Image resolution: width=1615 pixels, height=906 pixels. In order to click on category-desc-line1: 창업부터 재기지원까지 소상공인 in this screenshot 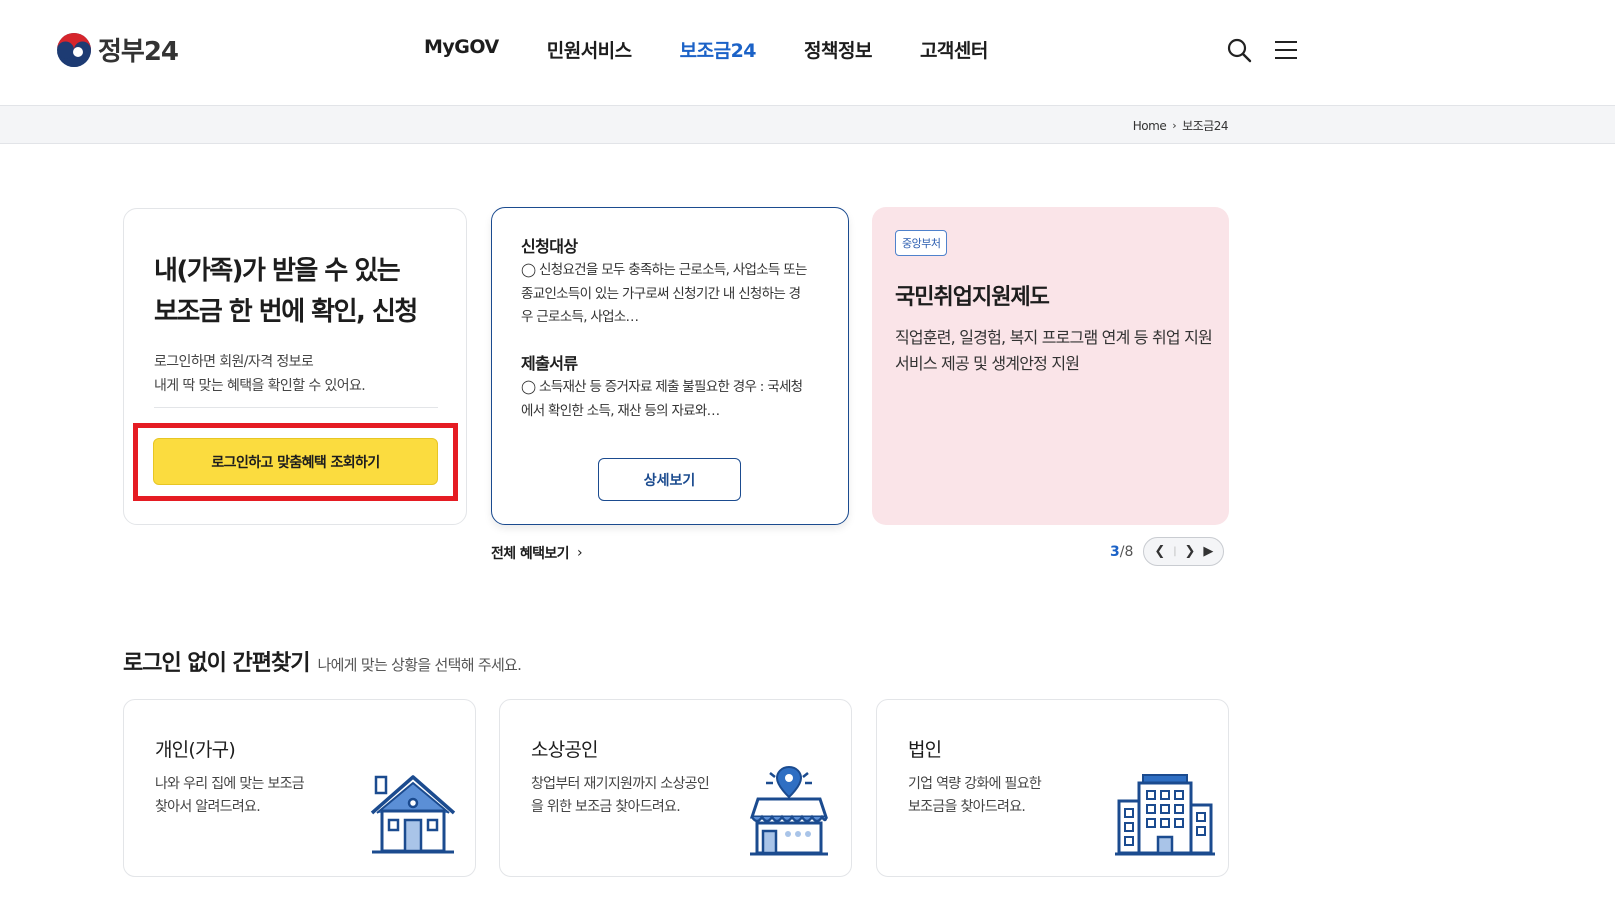, I will do `click(620, 784)`.